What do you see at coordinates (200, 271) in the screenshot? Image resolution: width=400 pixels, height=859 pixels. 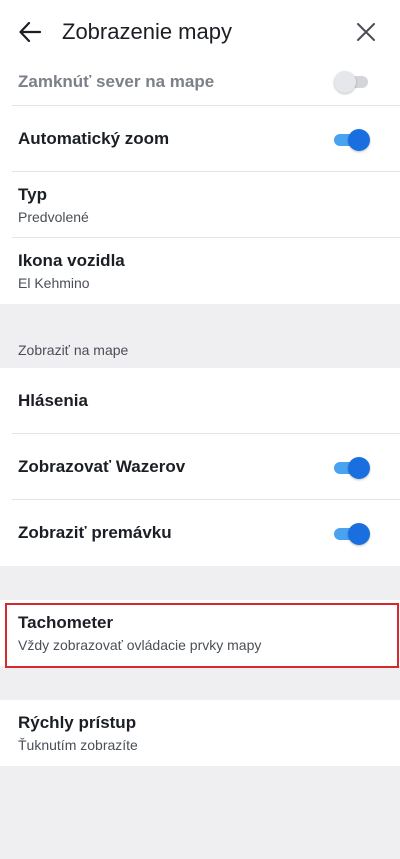 I see `vehicle-icon-row: Ikona vozidla El Kehmino` at bounding box center [200, 271].